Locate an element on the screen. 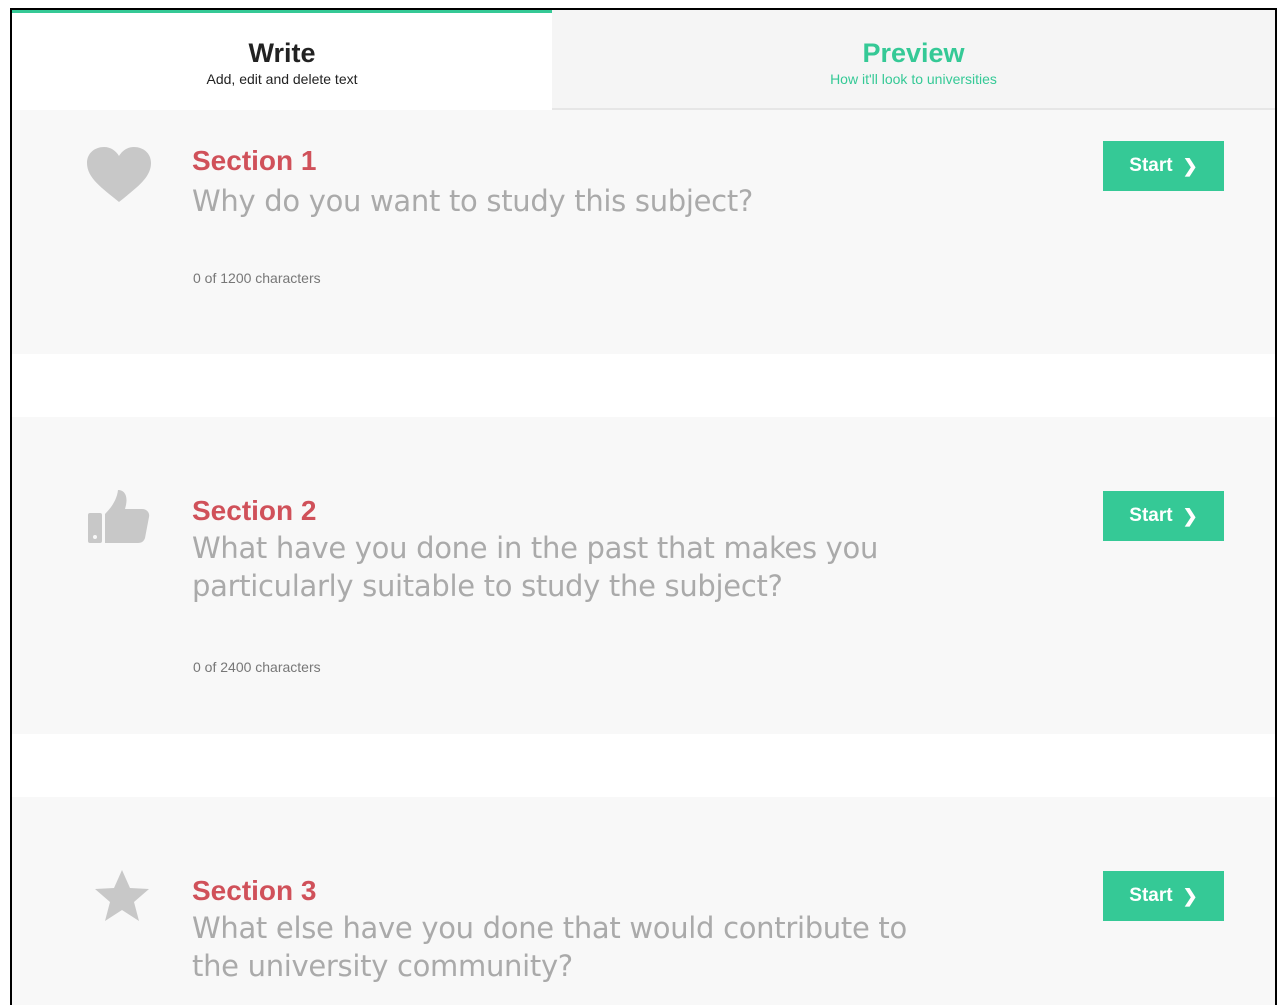 The width and height of the screenshot is (1281, 1005). heart-icon is located at coordinates (119, 175).